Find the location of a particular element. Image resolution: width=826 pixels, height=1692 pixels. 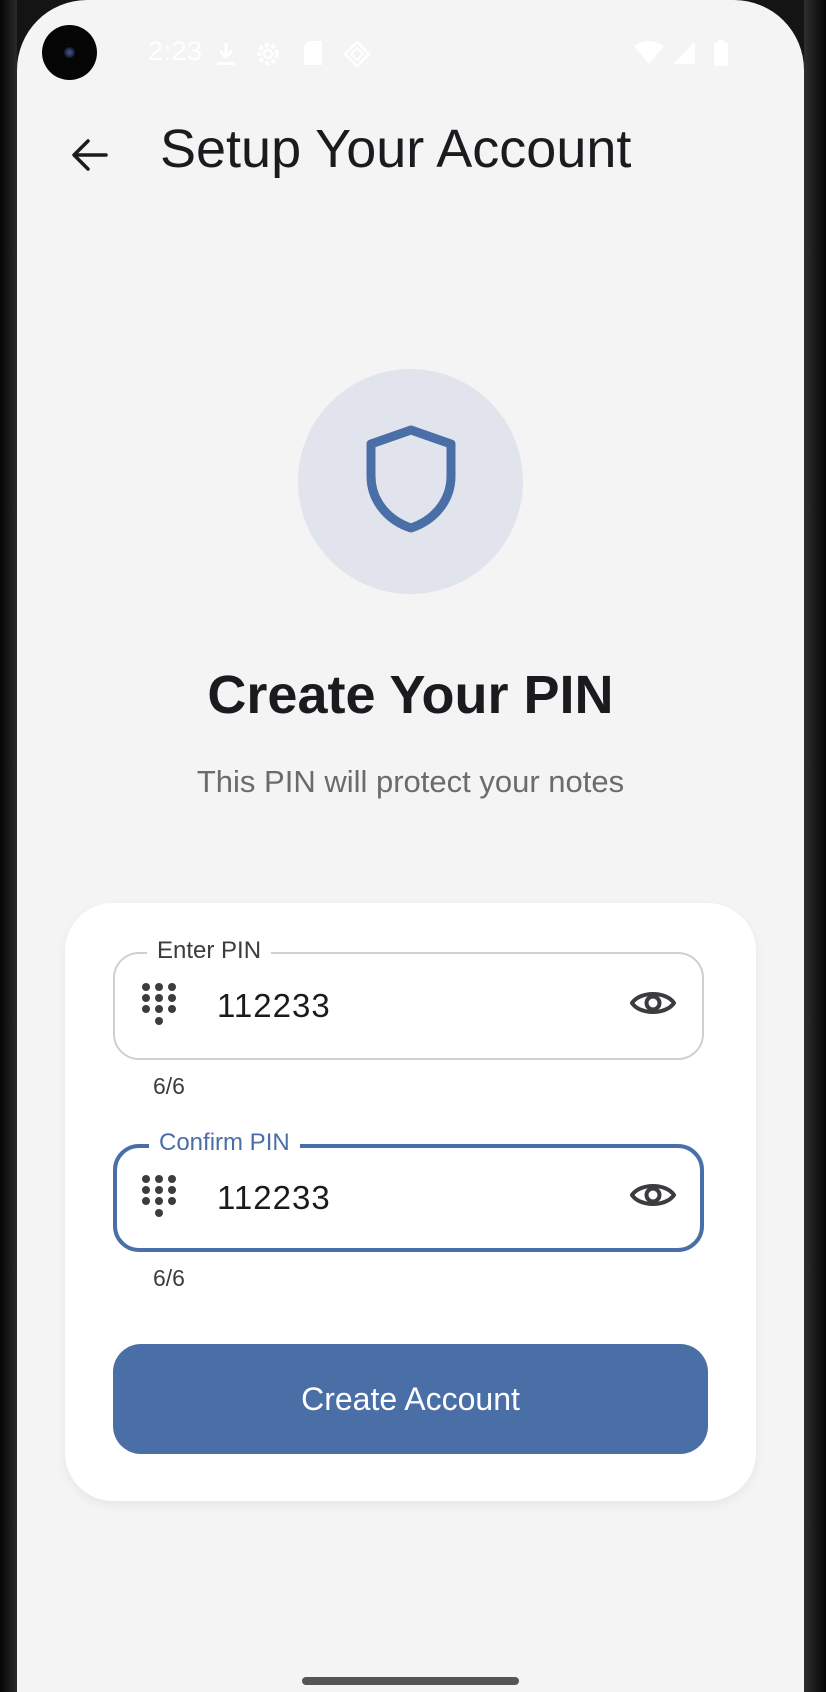

enter-pin-counter: 6/6 is located at coordinates (169, 1086).